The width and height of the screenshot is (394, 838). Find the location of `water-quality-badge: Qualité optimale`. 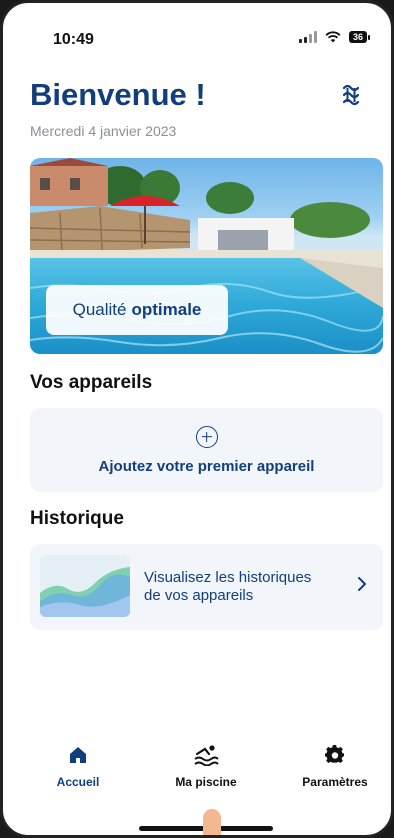

water-quality-badge: Qualité optimale is located at coordinates (137, 310).